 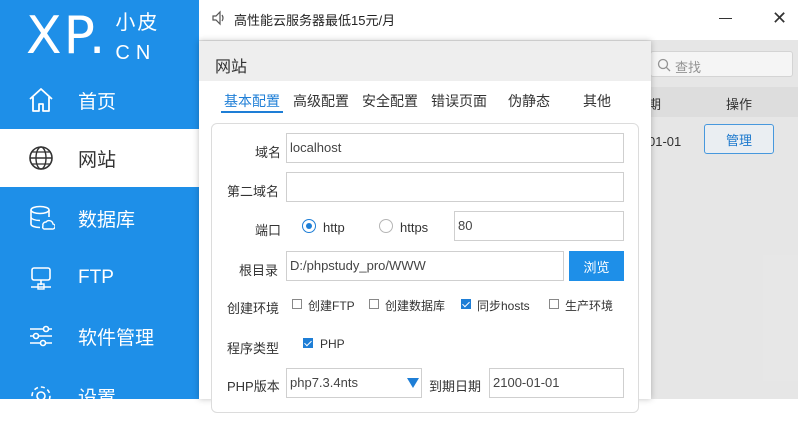 What do you see at coordinates (425, 61) in the screenshot?
I see `dialog-title-bar: 网站` at bounding box center [425, 61].